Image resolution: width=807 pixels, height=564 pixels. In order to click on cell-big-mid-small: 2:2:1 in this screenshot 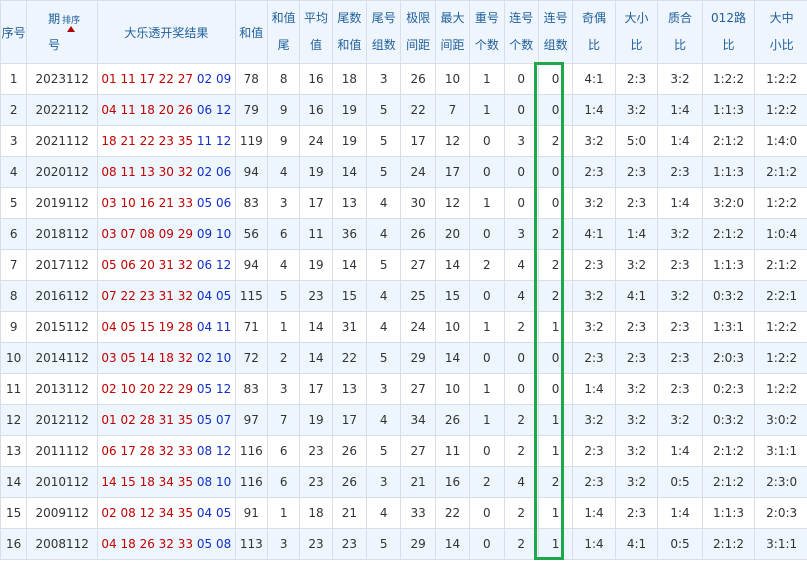, I will do `click(780, 296)`.